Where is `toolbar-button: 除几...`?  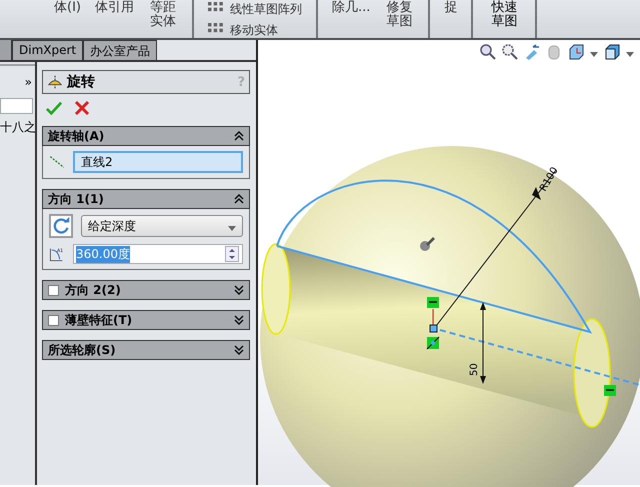 toolbar-button: 除几... is located at coordinates (351, 7).